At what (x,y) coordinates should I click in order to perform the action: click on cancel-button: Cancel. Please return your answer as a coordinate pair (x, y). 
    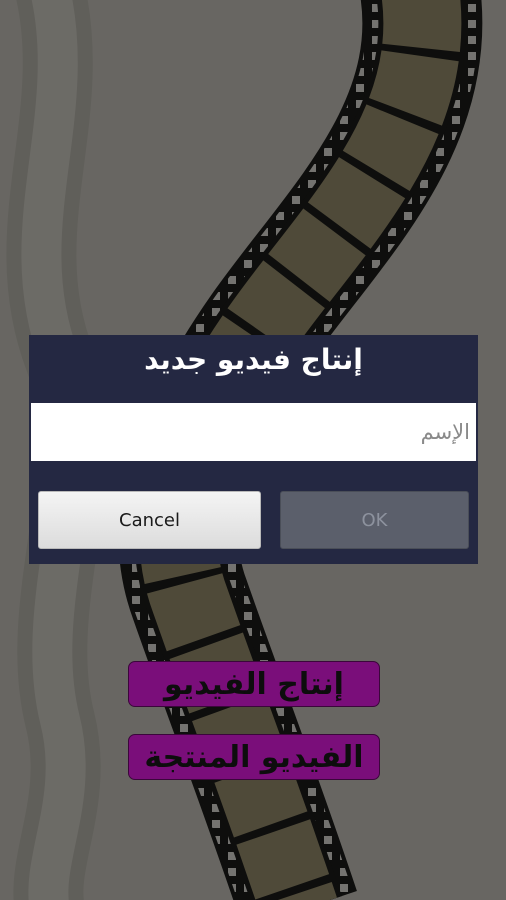
    Looking at the image, I should click on (149, 520).